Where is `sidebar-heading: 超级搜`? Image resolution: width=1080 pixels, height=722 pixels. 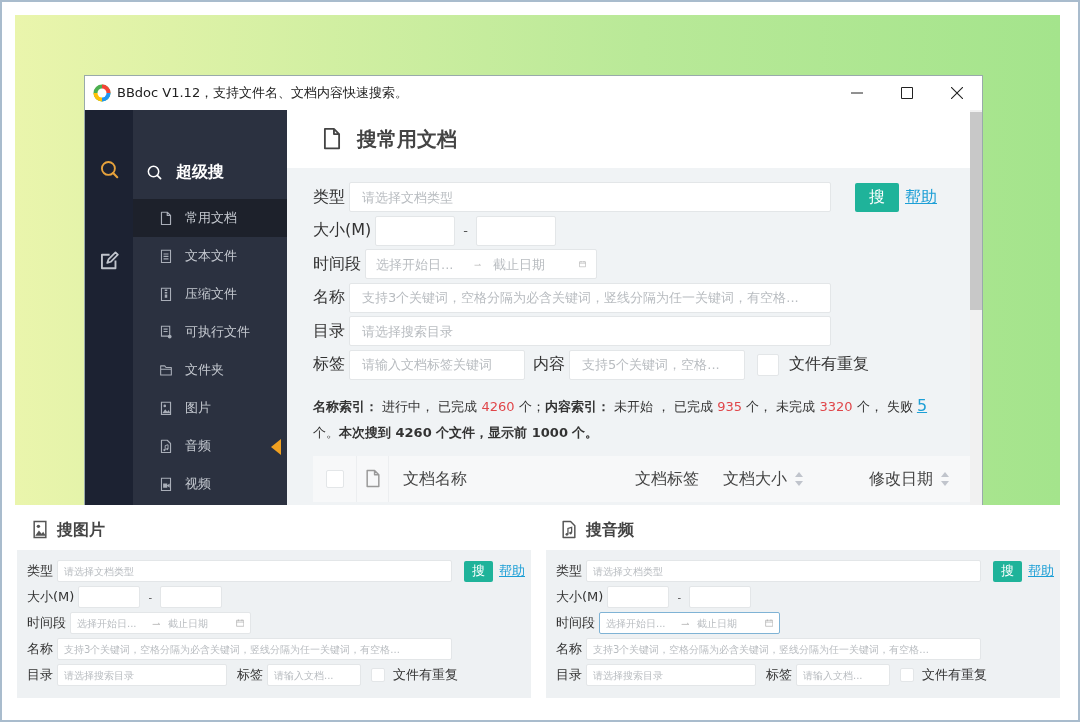 sidebar-heading: 超级搜 is located at coordinates (200, 172).